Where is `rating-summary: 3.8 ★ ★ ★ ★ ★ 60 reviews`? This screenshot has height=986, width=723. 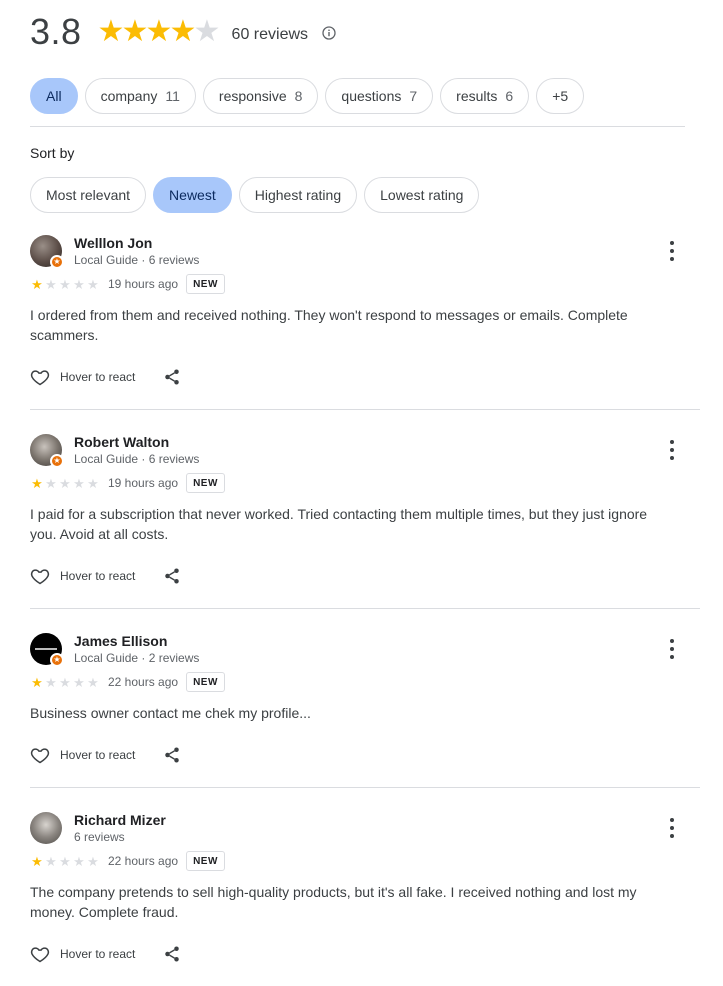 rating-summary: 3.8 ★ ★ ★ ★ ★ 60 reviews is located at coordinates (183, 32).